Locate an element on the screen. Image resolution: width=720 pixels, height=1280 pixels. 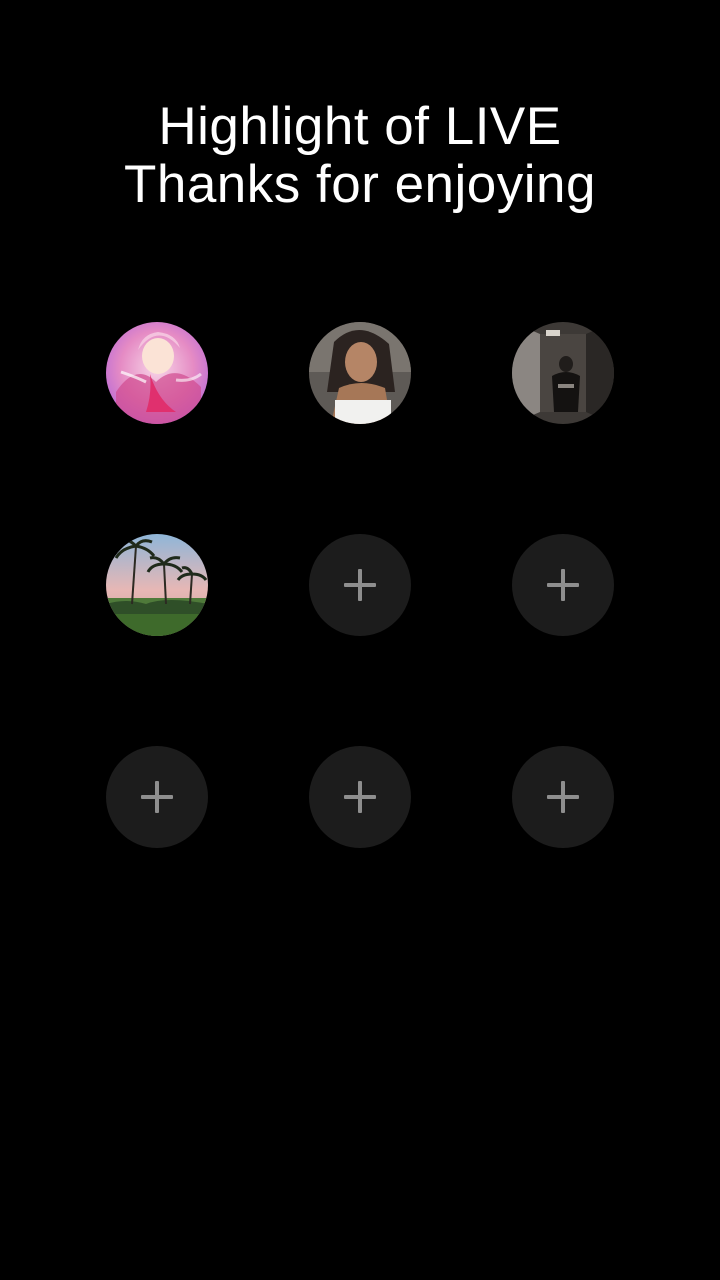
anime-fairy-avatar is located at coordinates (157, 373).